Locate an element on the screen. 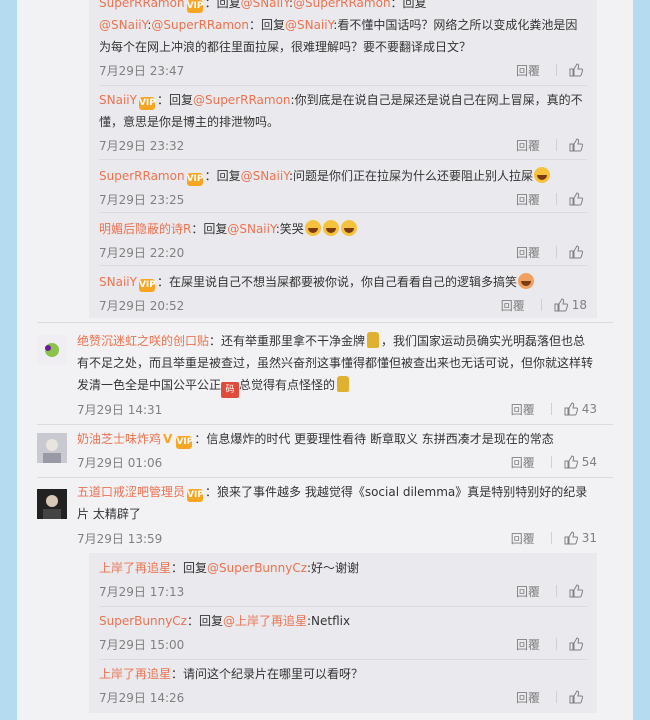  like-count: 54 is located at coordinates (589, 462).